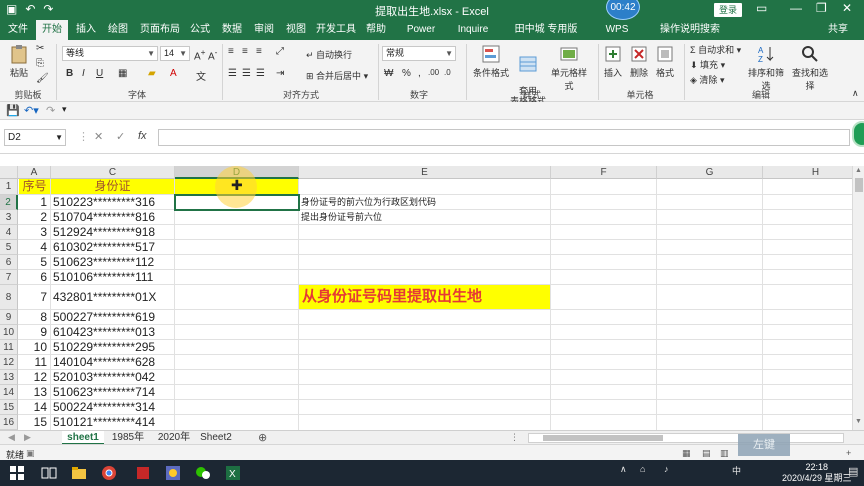 This screenshot has height=486, width=864. Describe the element at coordinates (858, 134) in the screenshot. I see `assistant-badge-icon` at that location.